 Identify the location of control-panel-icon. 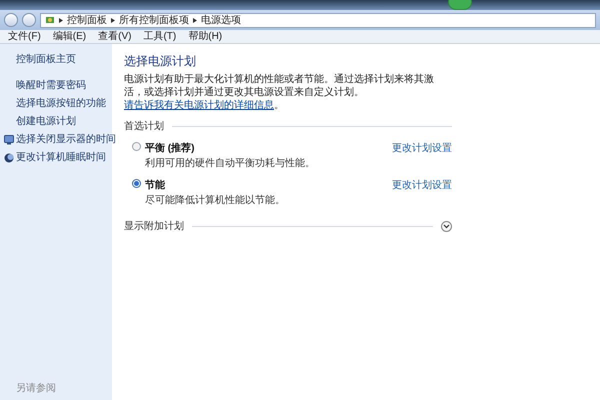
(50, 20).